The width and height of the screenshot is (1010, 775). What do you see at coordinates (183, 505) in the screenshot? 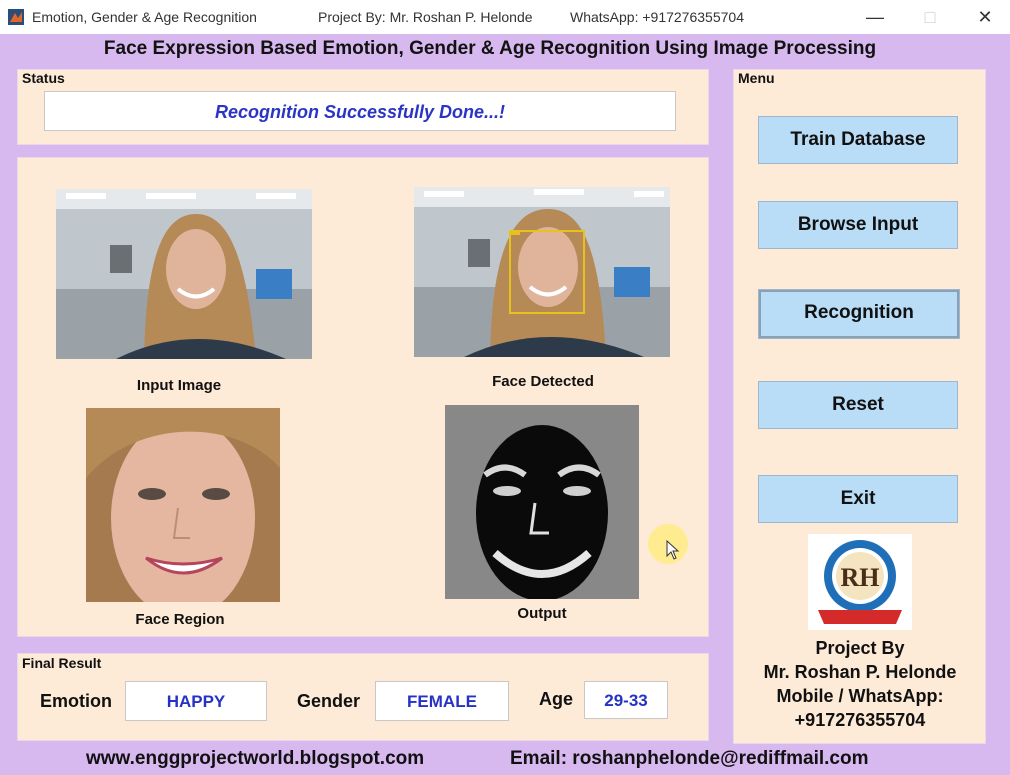
I see `face-region-image` at bounding box center [183, 505].